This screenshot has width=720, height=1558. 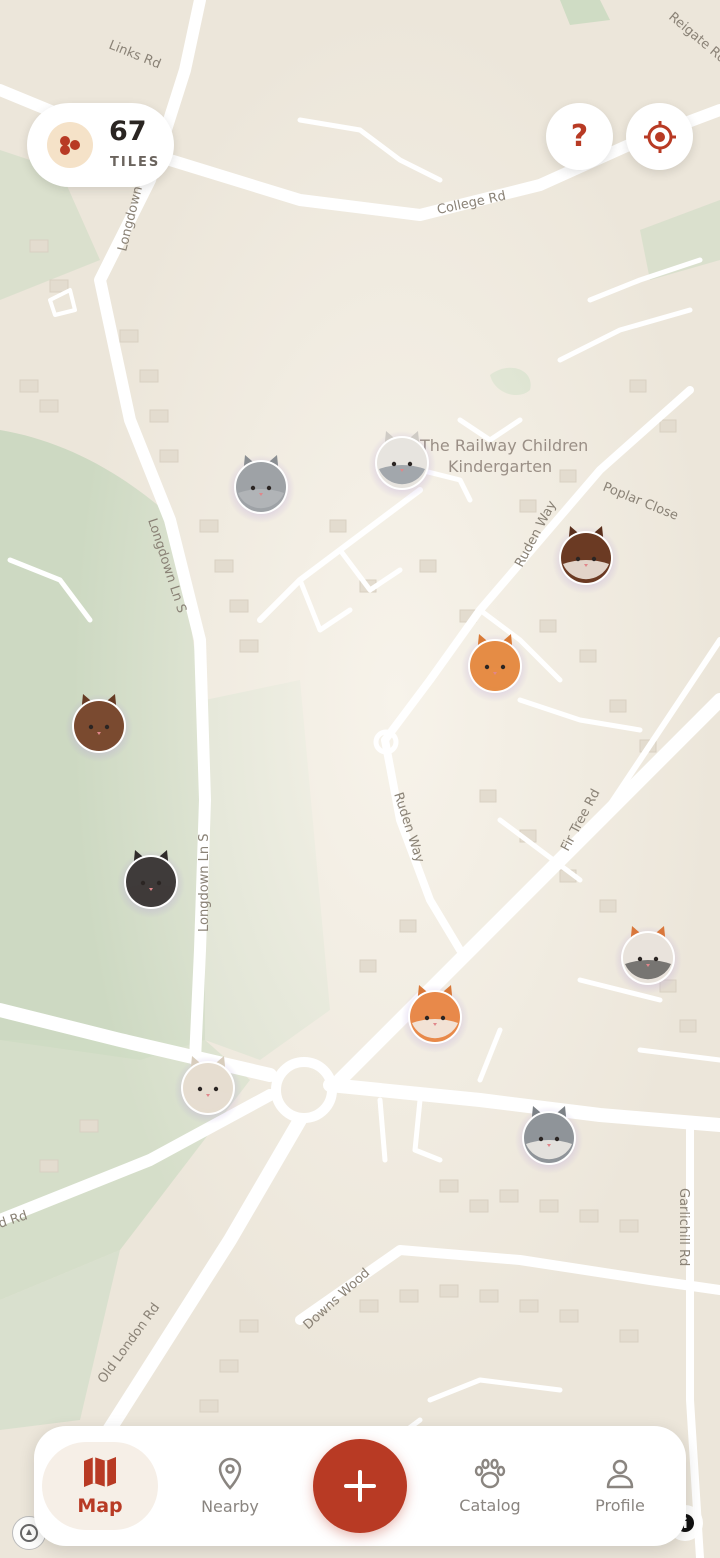 I want to click on add-button, so click(x=360, y=1486).